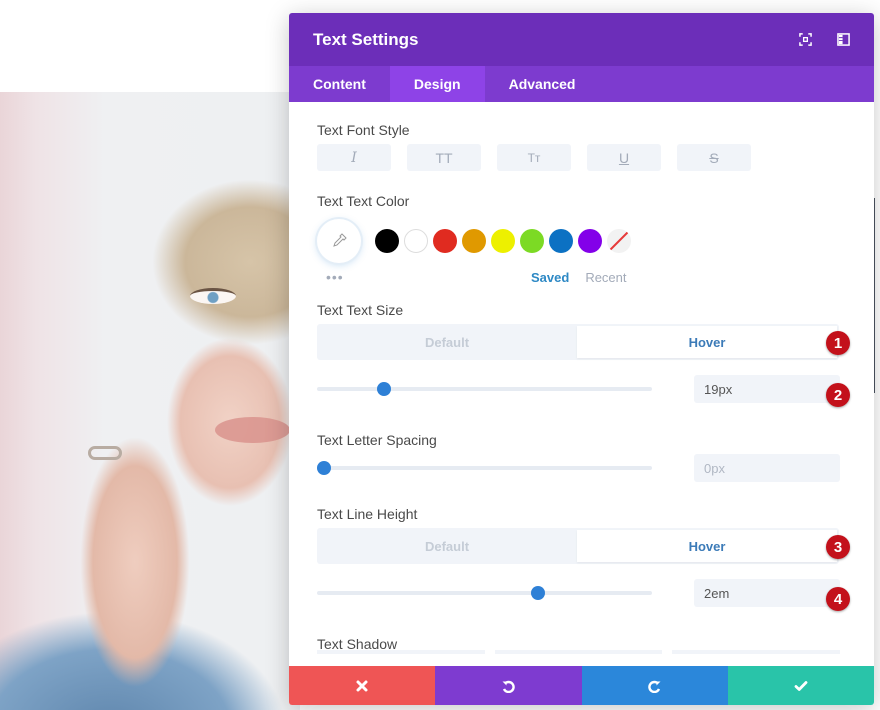 The image size is (880, 710). I want to click on underline-button: U, so click(624, 157).